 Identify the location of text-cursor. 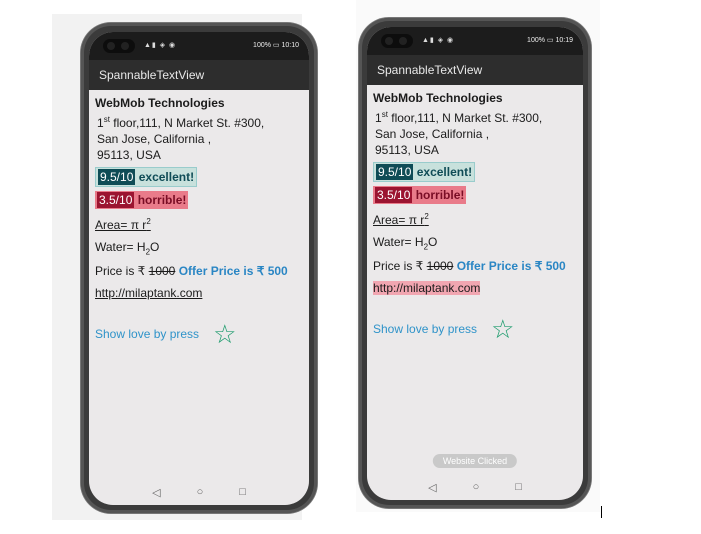
(601, 512).